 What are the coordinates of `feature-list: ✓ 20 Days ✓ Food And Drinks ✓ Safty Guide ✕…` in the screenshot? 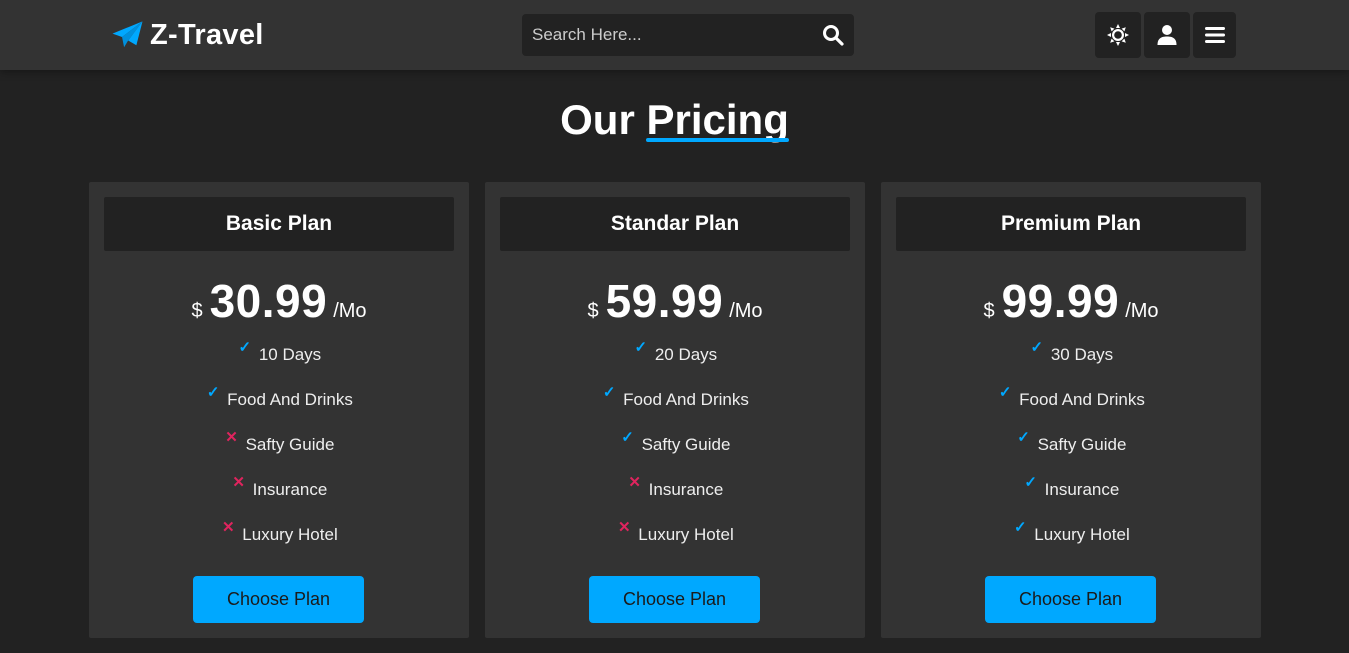 It's located at (675, 455).